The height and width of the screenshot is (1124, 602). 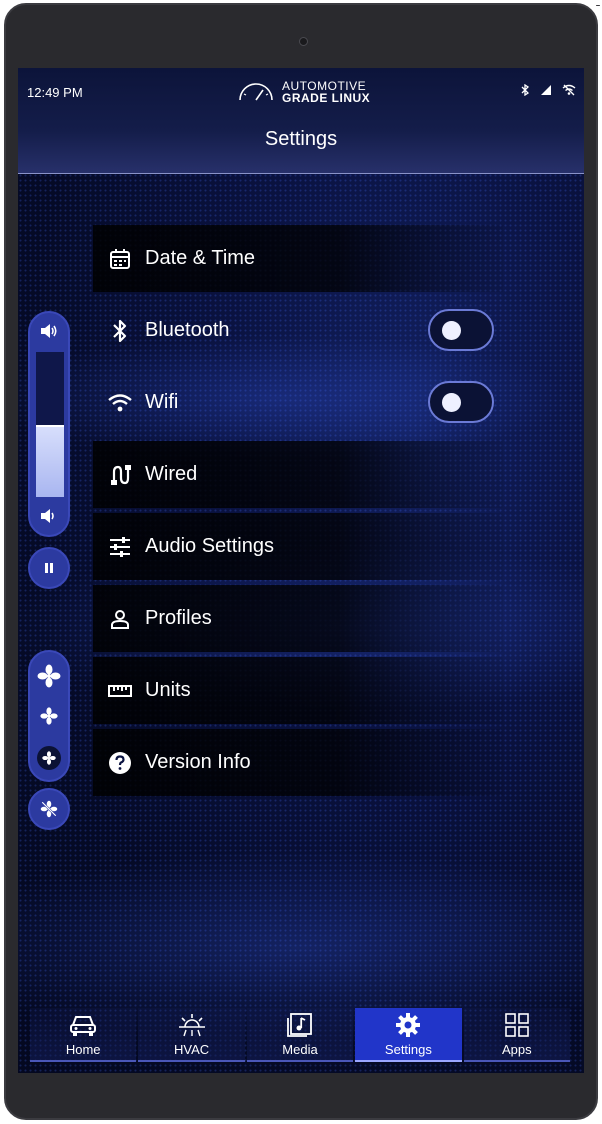 I want to click on menu-item-wired: Wired, so click(x=298, y=474).